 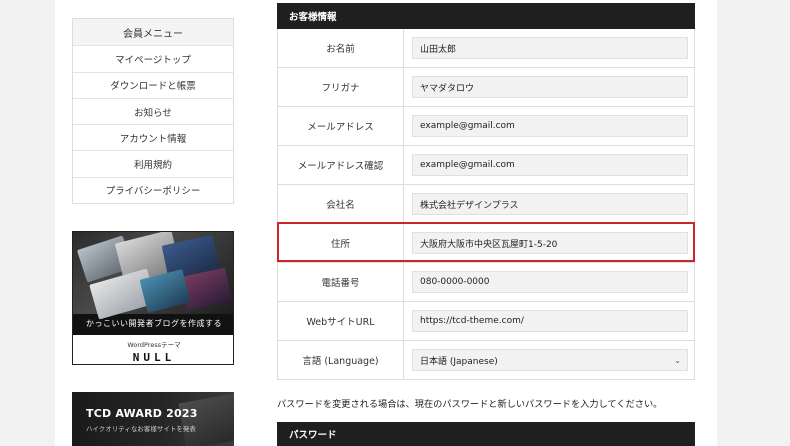 I want to click on menu-item-mypage-top: マイページトップ, so click(x=153, y=58).